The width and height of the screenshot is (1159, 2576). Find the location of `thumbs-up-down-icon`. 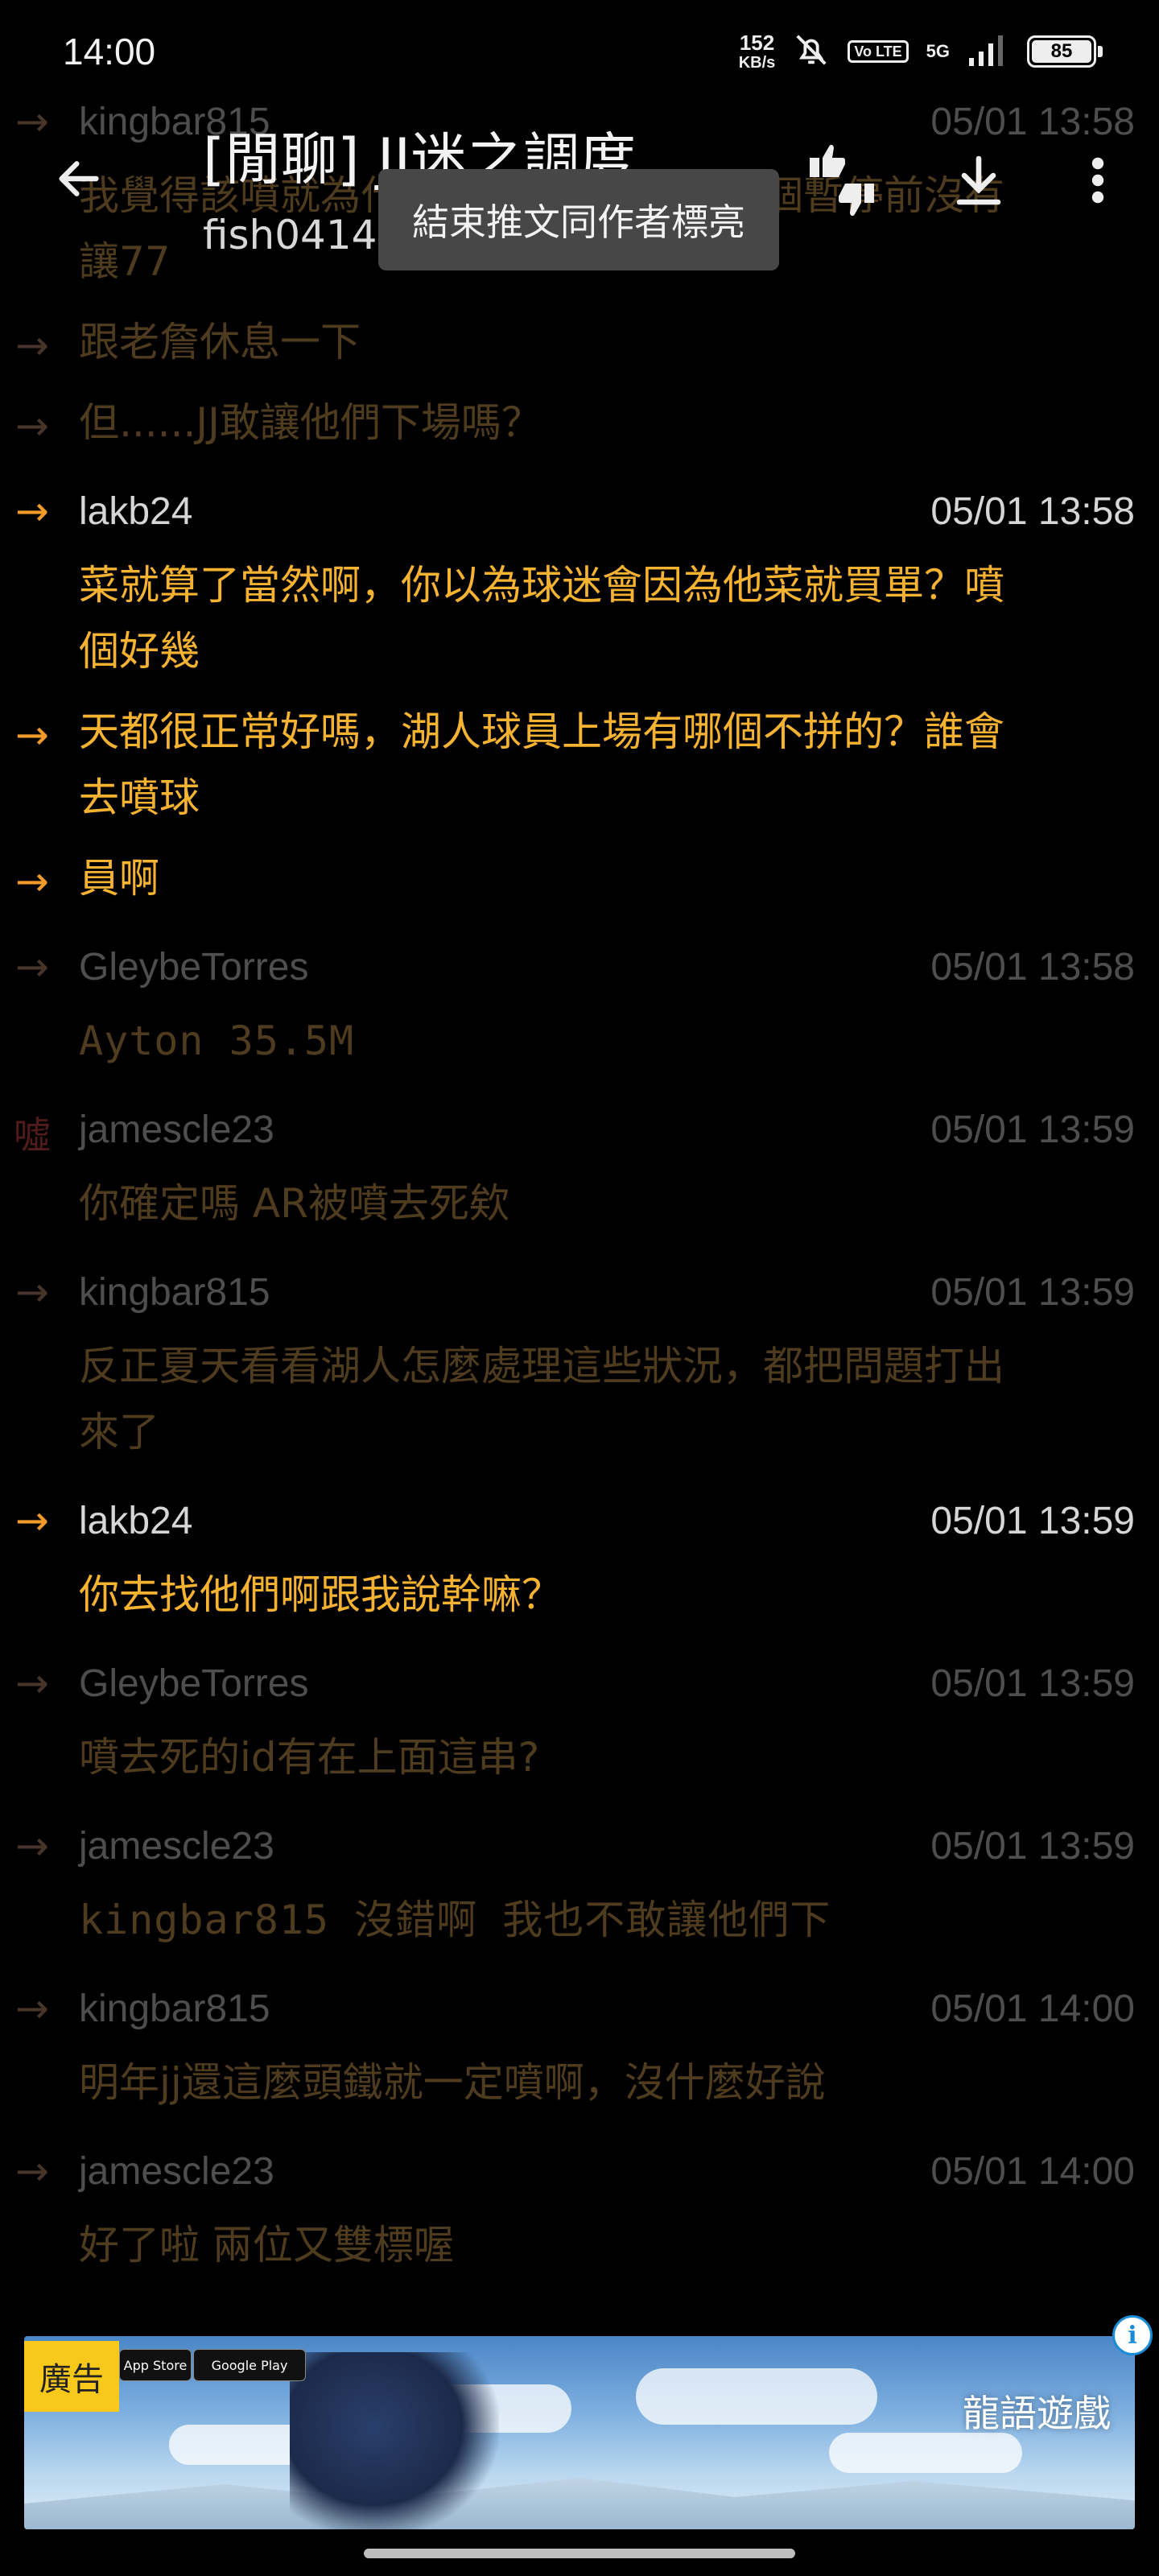

thumbs-up-down-icon is located at coordinates (842, 180).